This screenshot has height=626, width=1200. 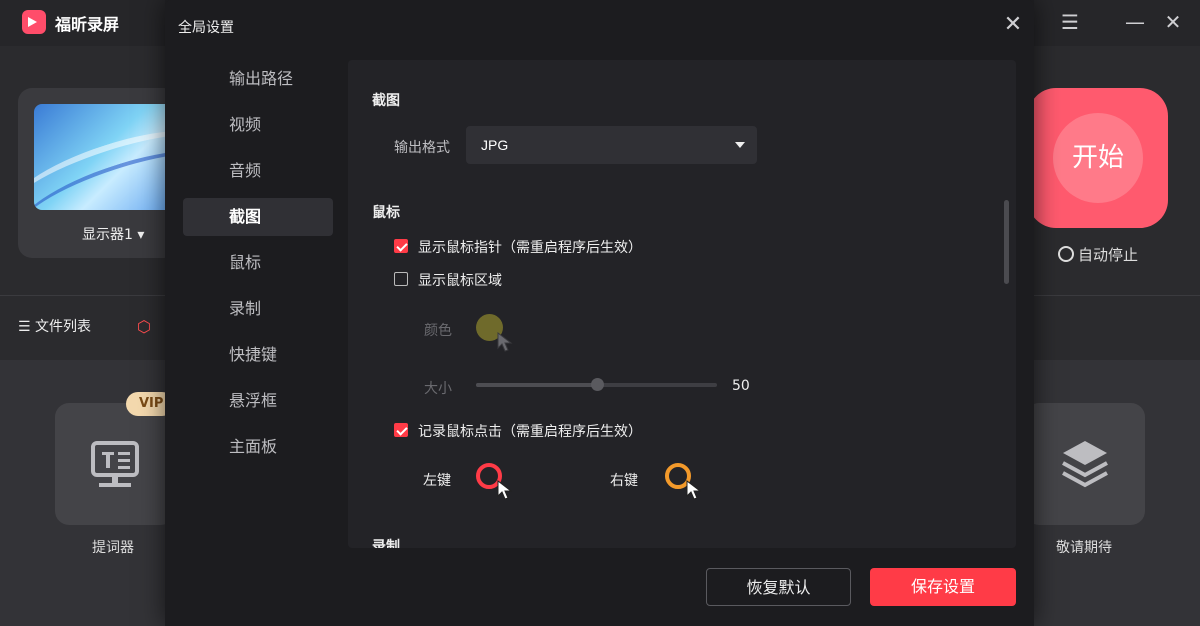 I want to click on nav-item-output-path: 输出路径, so click(x=258, y=79).